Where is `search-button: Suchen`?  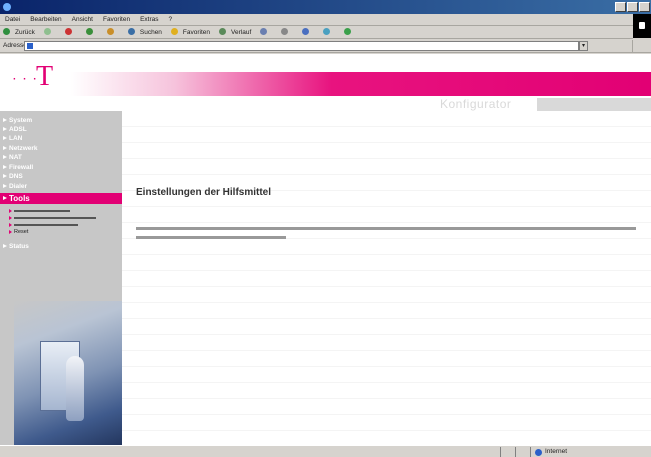
search-button: Suchen is located at coordinates (146, 32).